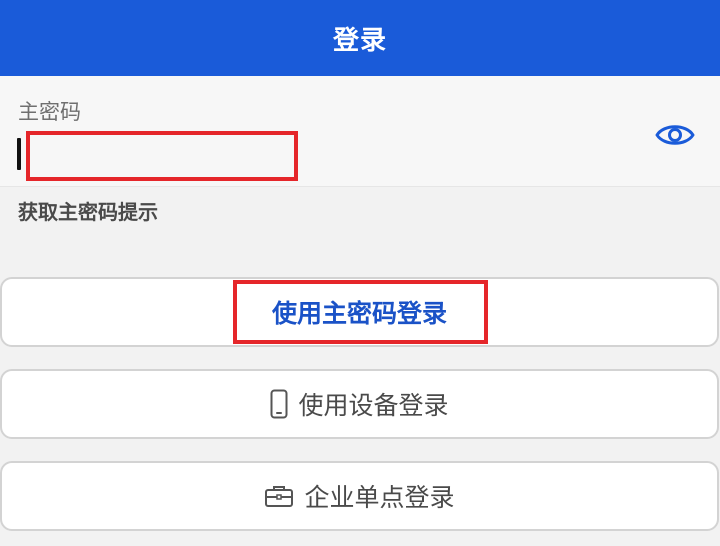 Image resolution: width=720 pixels, height=546 pixels. I want to click on enterprise-sso-login-button: 企业单点登录, so click(359, 496).